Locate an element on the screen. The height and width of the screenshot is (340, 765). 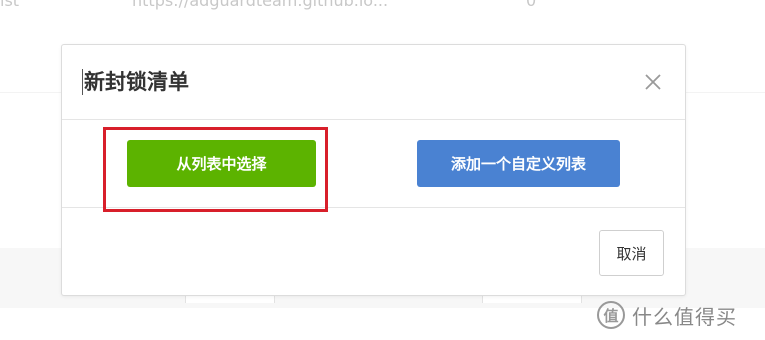
watermark: 值 什么值得买 is located at coordinates (666, 315).